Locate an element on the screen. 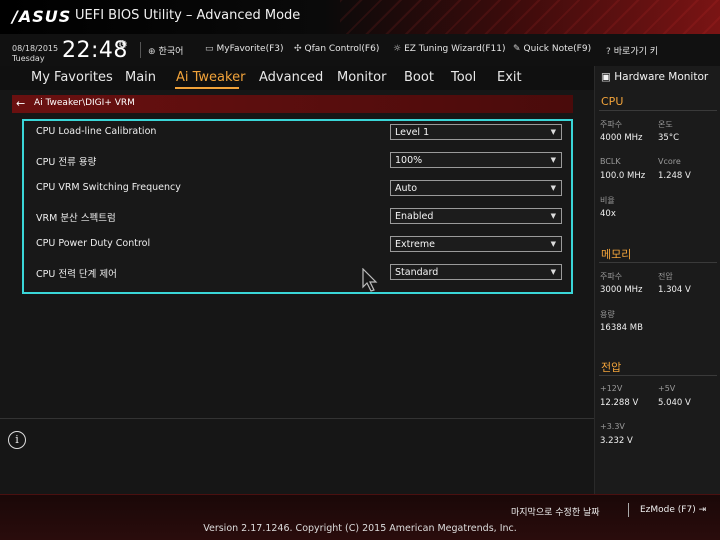  mem-freq-value: 3000 MHz is located at coordinates (621, 290).